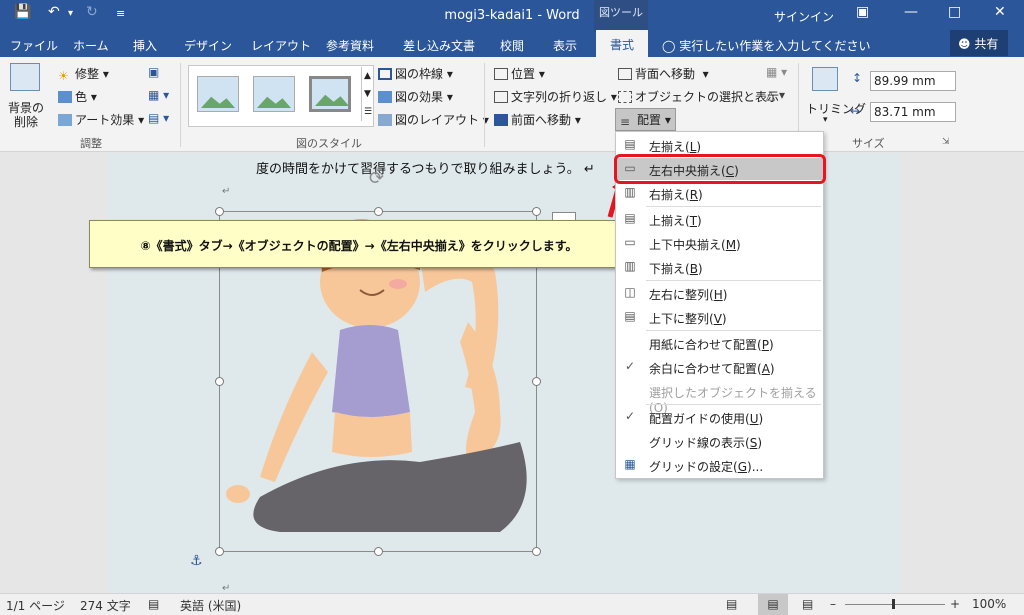 This screenshot has width=1024, height=615. What do you see at coordinates (622, 43) in the screenshot?
I see `tab-format: 書式` at bounding box center [622, 43].